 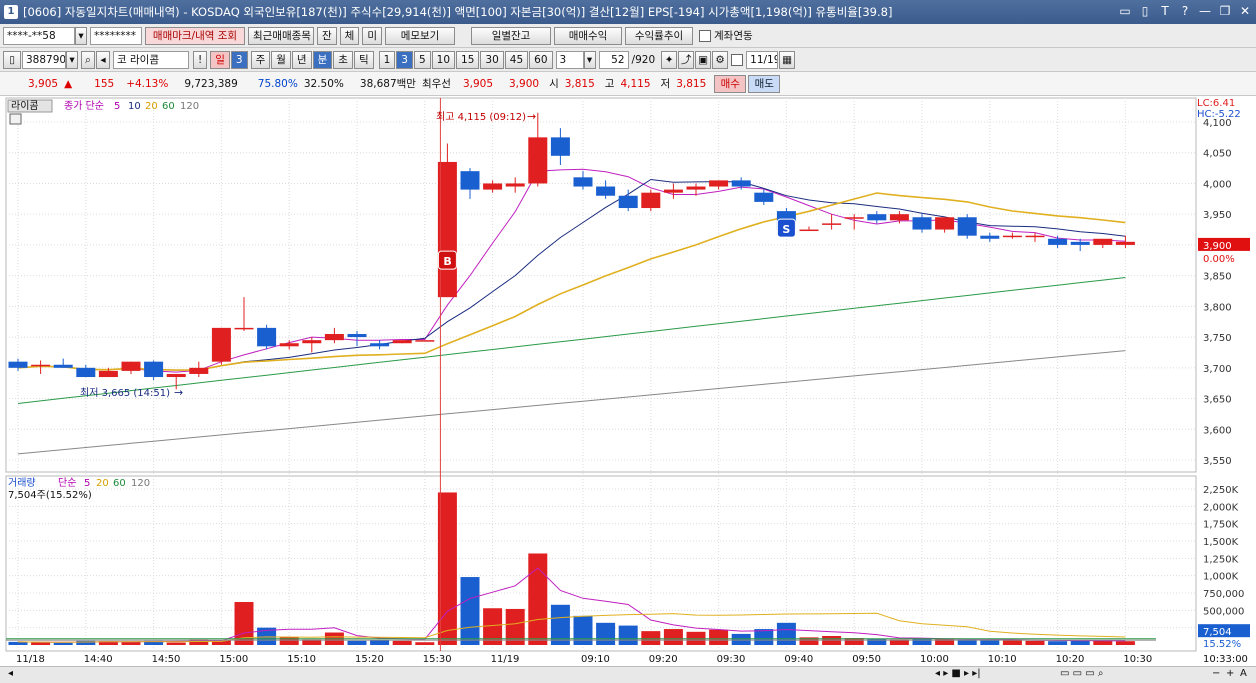 What do you see at coordinates (195, 35) in the screenshot?
I see `trade-mark-button: 매매마크/내역 조회` at bounding box center [195, 35].